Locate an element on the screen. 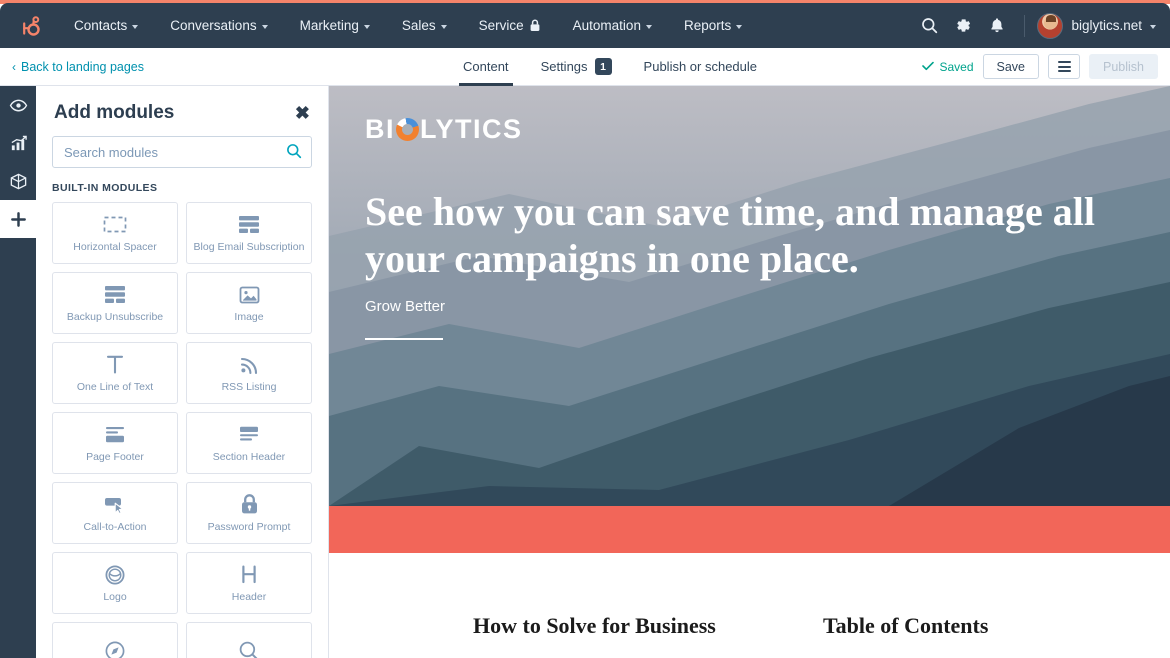  site-logo: BI LYTICS is located at coordinates (444, 129).